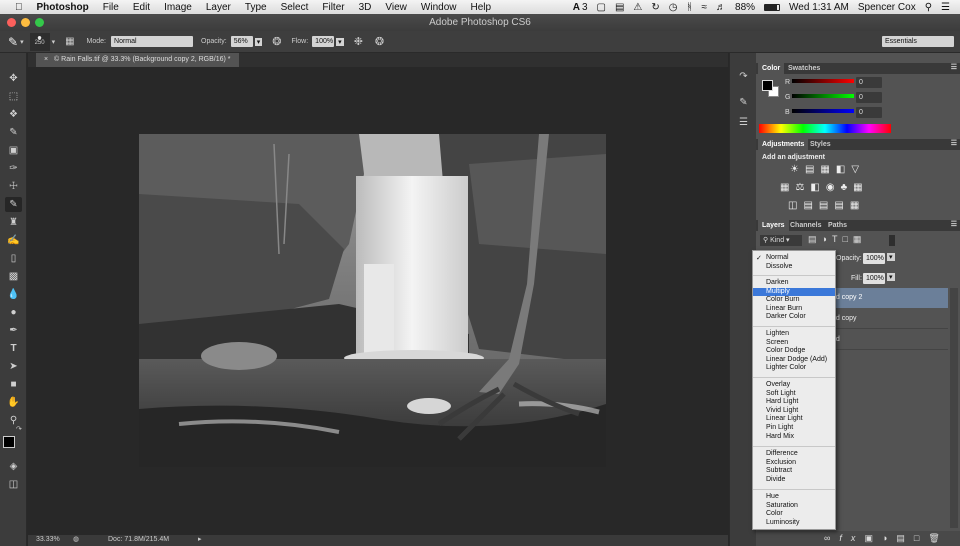  I want to click on exposure-icon: ◧, so click(843, 169).